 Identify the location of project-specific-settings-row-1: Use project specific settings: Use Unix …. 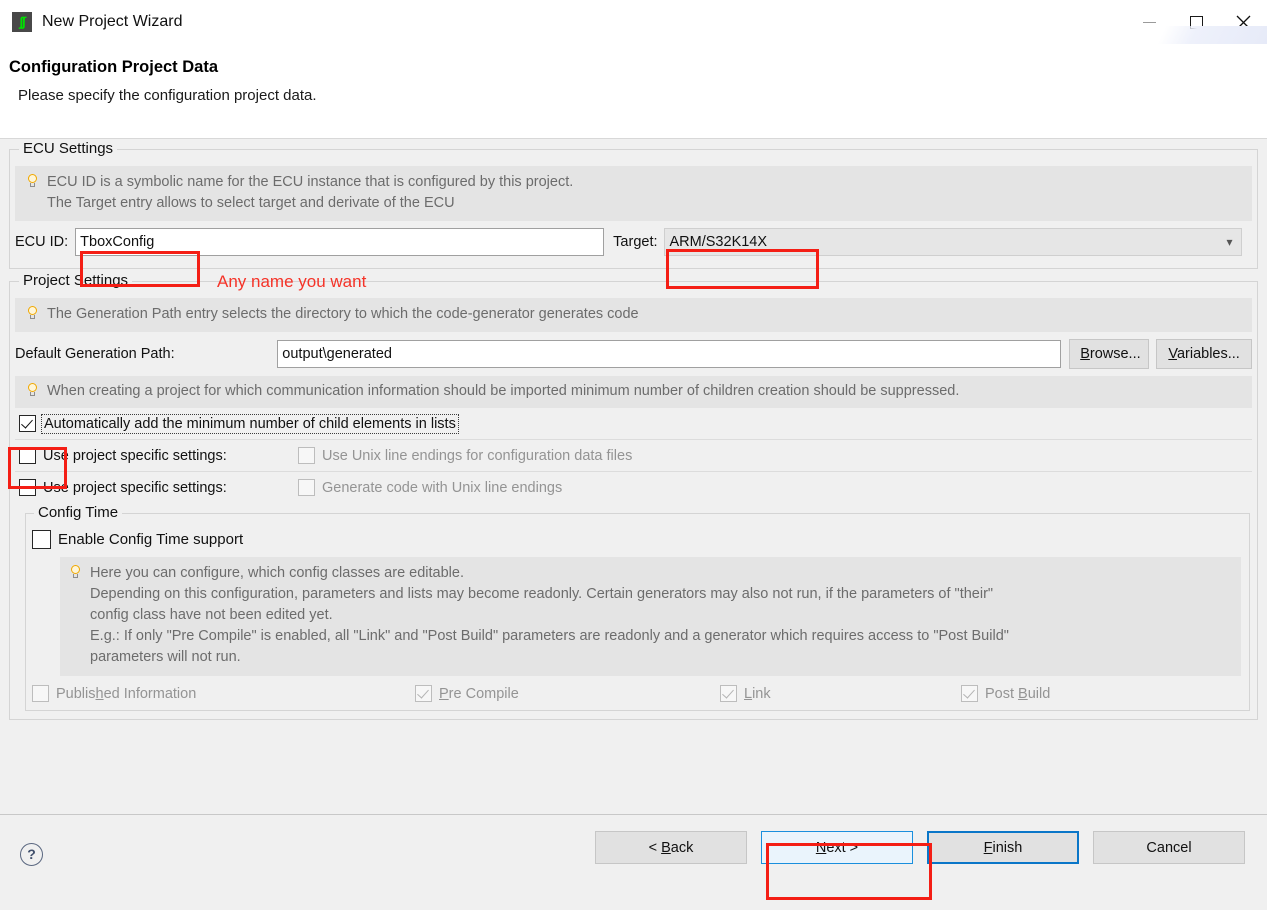
(633, 456).